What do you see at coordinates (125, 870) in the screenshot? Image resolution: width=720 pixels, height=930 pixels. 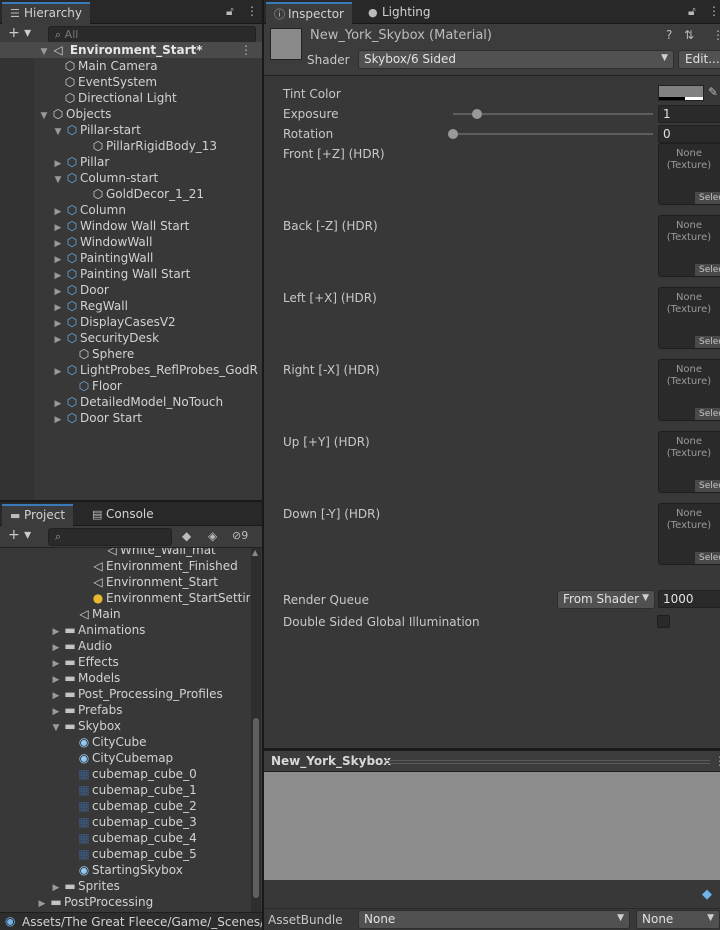 I see `project-item: ◉ StartingSkybox` at bounding box center [125, 870].